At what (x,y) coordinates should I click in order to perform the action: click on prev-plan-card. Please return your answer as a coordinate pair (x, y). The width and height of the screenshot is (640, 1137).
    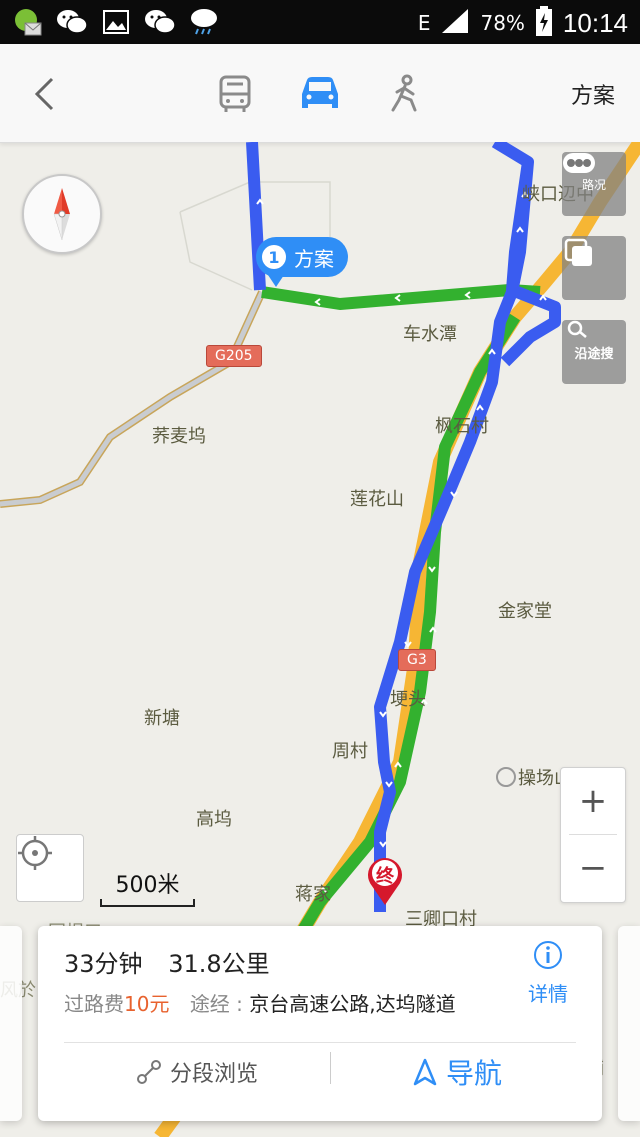
    Looking at the image, I should click on (11, 1023).